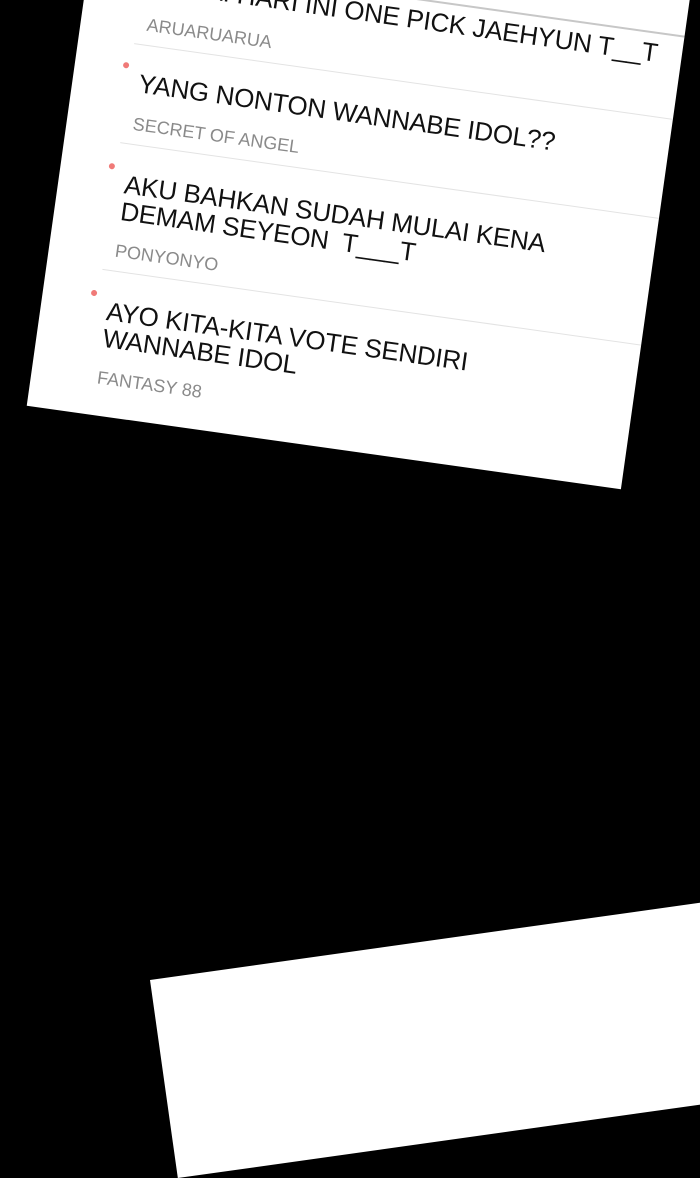  What do you see at coordinates (166, 257) in the screenshot?
I see `post-author: PONYONYO` at bounding box center [166, 257].